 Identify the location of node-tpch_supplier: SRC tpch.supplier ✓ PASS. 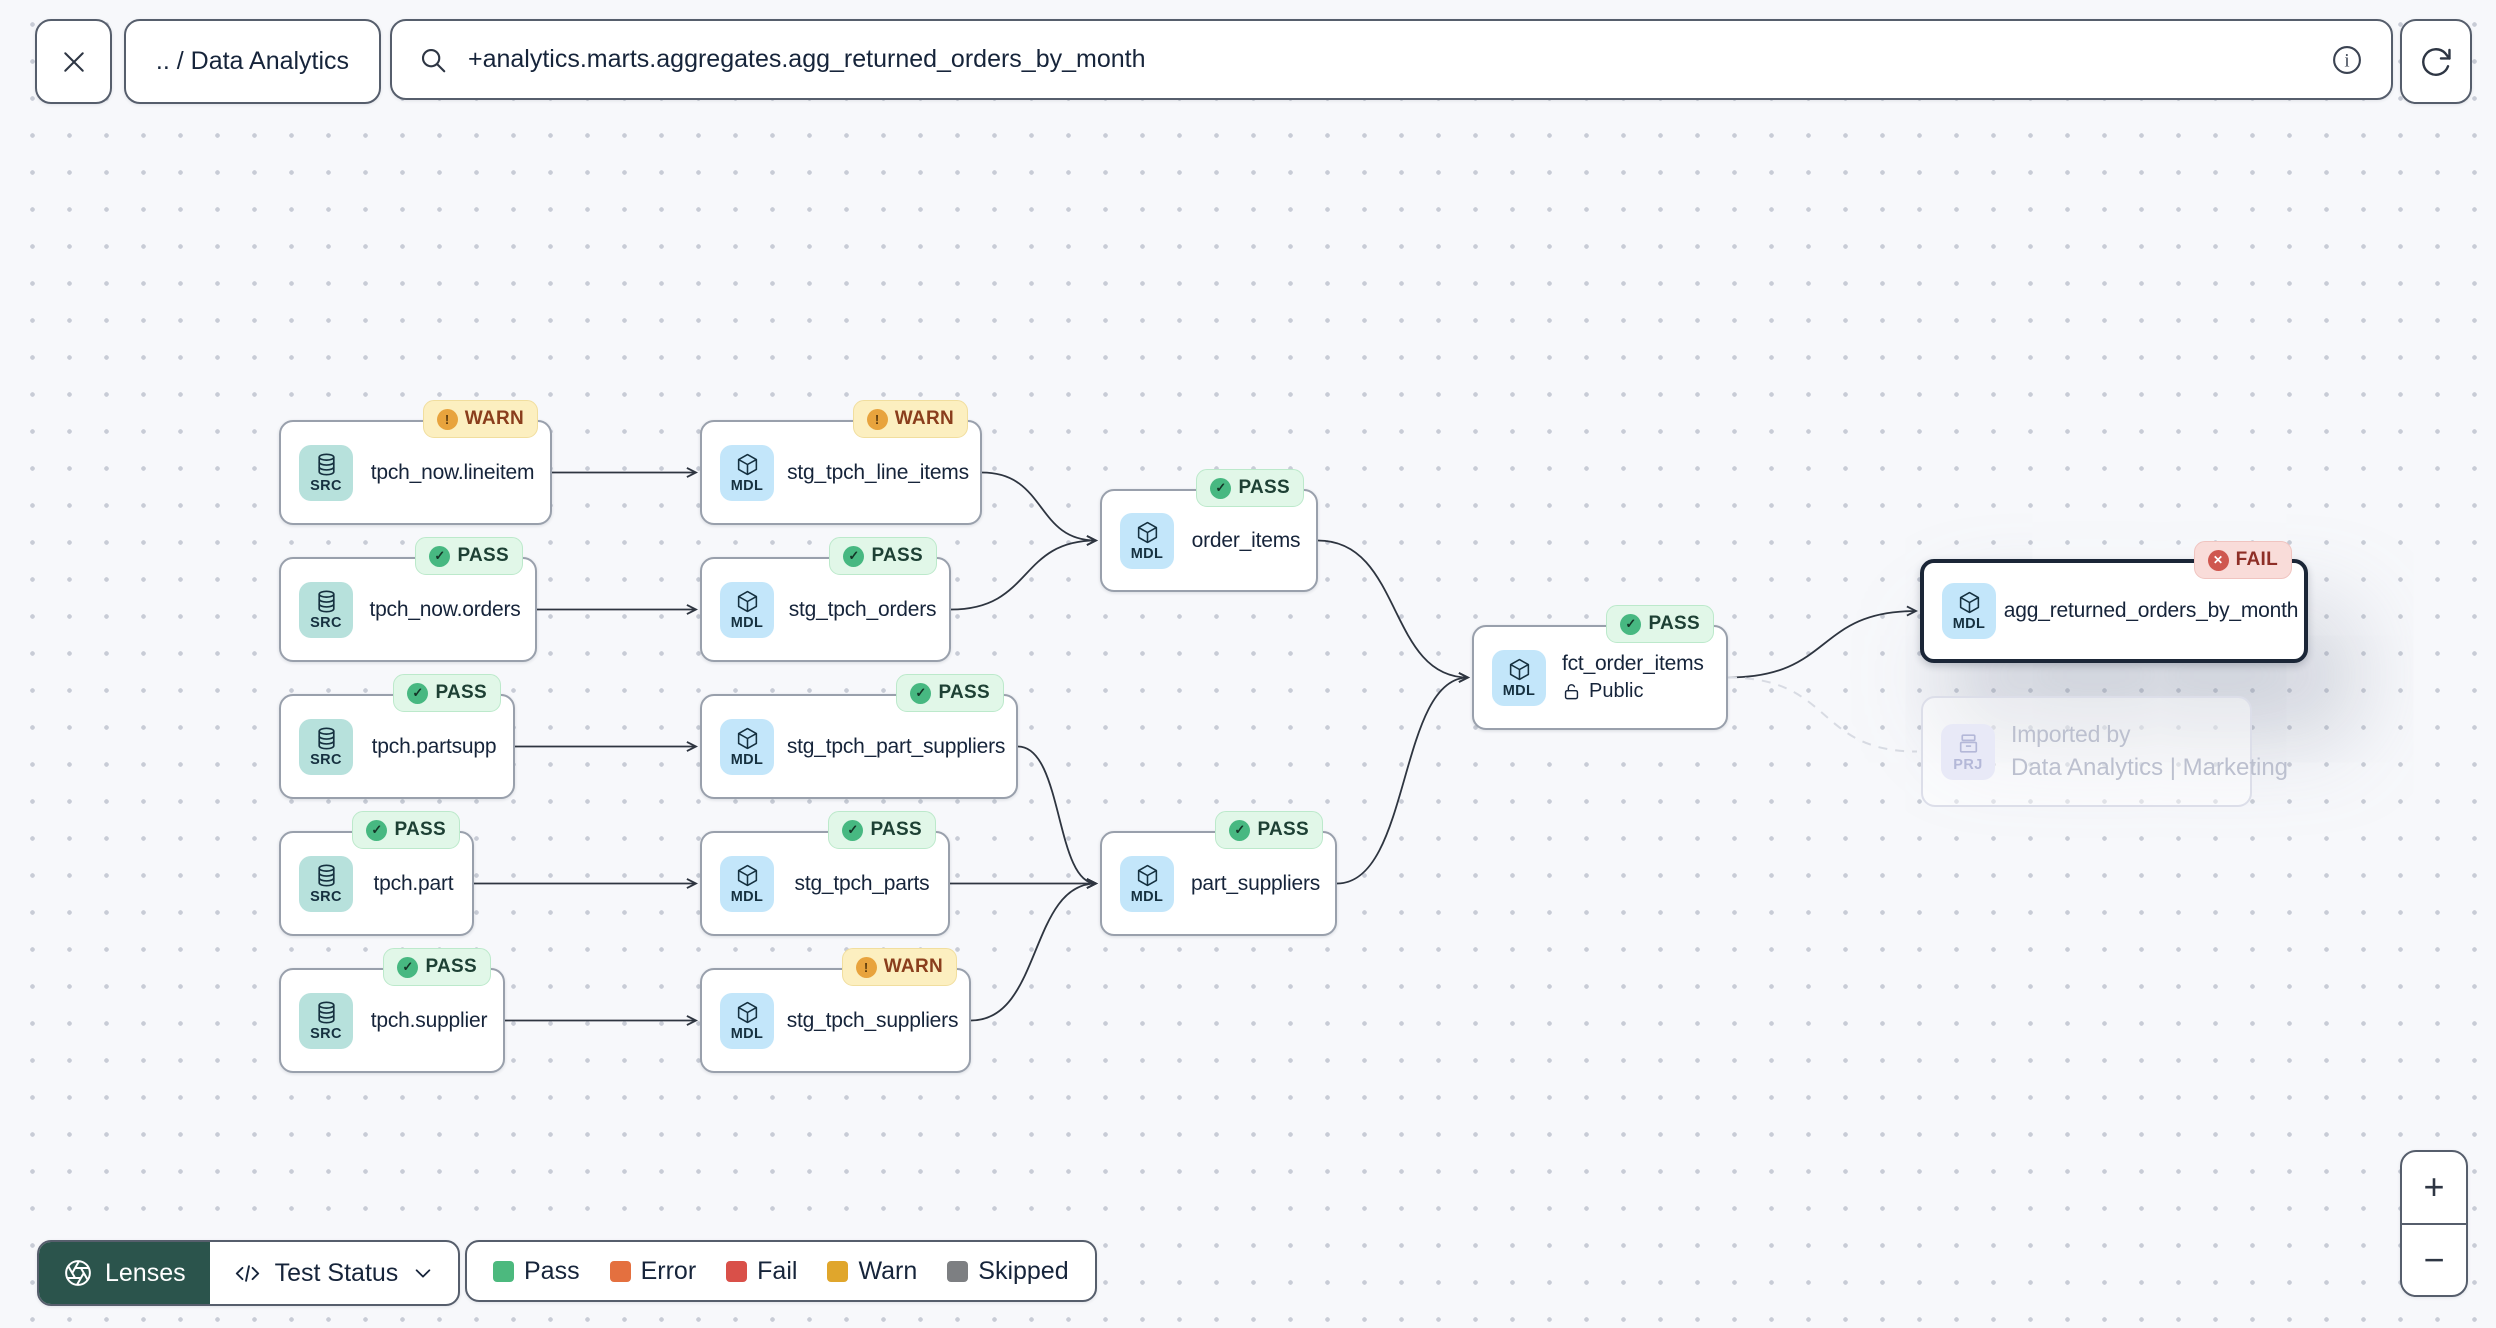
(392, 1010).